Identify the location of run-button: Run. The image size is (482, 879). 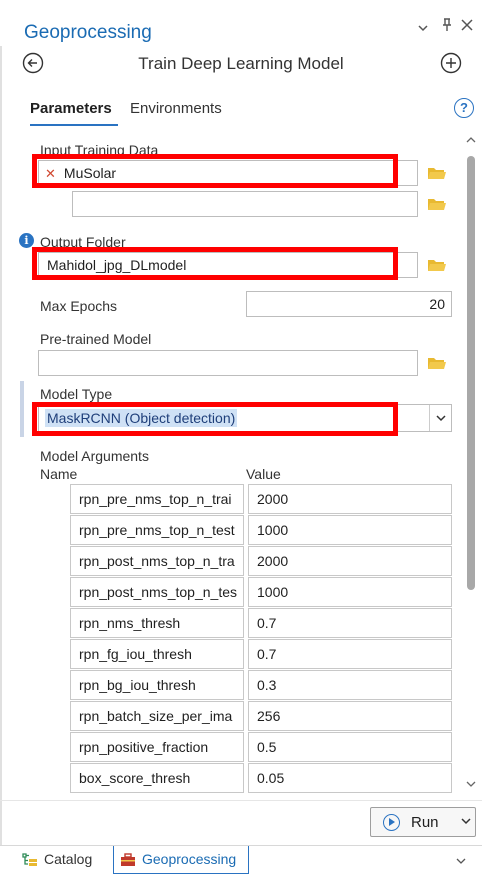
(423, 822).